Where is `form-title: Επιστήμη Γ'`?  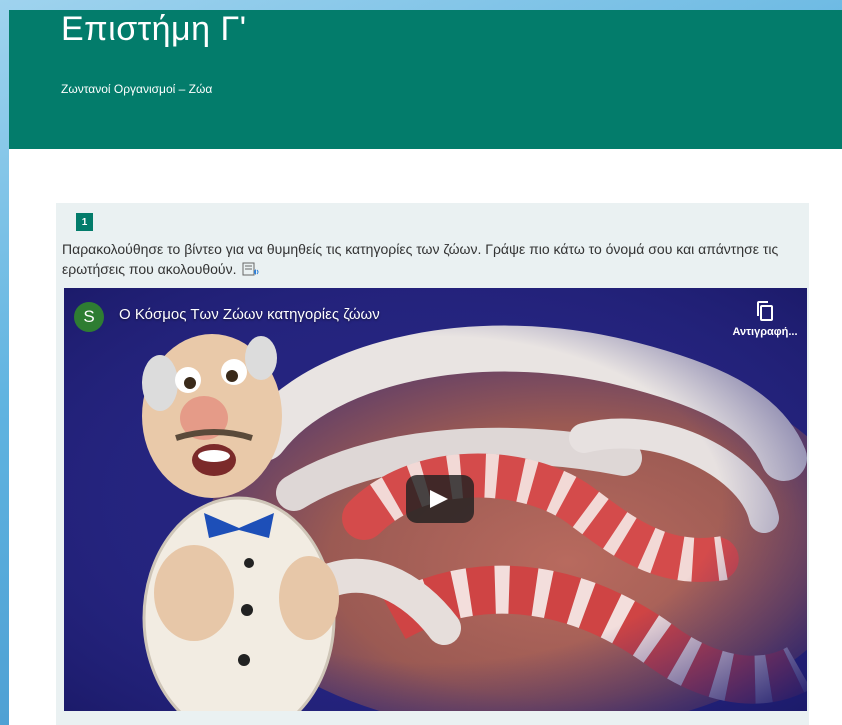
form-title: Επιστήμη Γ' is located at coordinates (154, 29).